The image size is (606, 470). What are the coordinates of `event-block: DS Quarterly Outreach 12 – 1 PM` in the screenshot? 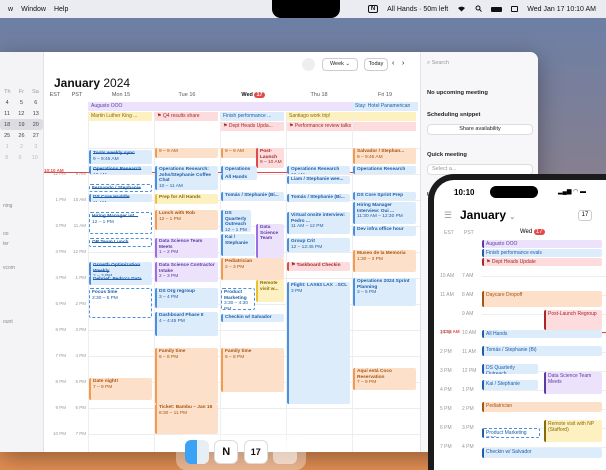 It's located at (236, 221).